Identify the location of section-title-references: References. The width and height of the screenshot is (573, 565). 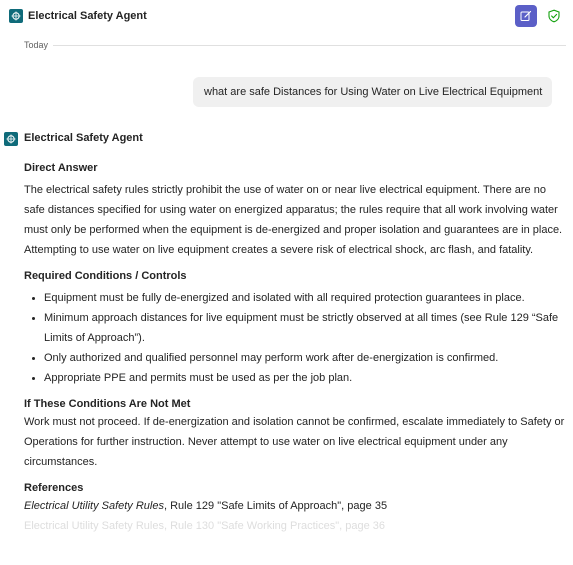
(54, 488).